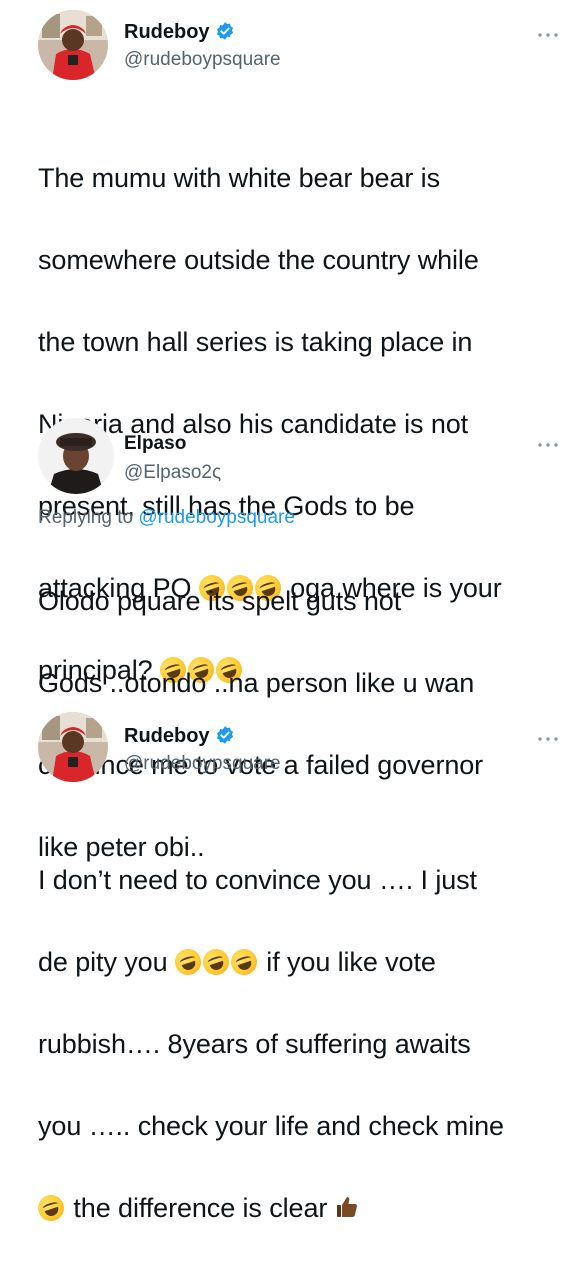 This screenshot has width=565, height=1270. What do you see at coordinates (256, 683) in the screenshot?
I see `tweet-text-line: Gods ..otondo ..na person like u wan` at bounding box center [256, 683].